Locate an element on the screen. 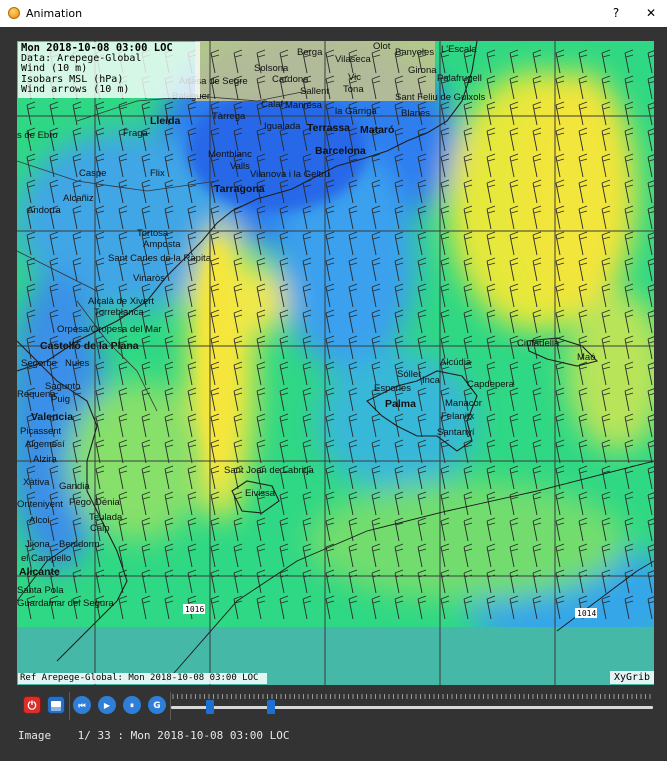 Image resolution: width=667 pixels, height=761 pixels. isobar-value: 1014 is located at coordinates (586, 613).